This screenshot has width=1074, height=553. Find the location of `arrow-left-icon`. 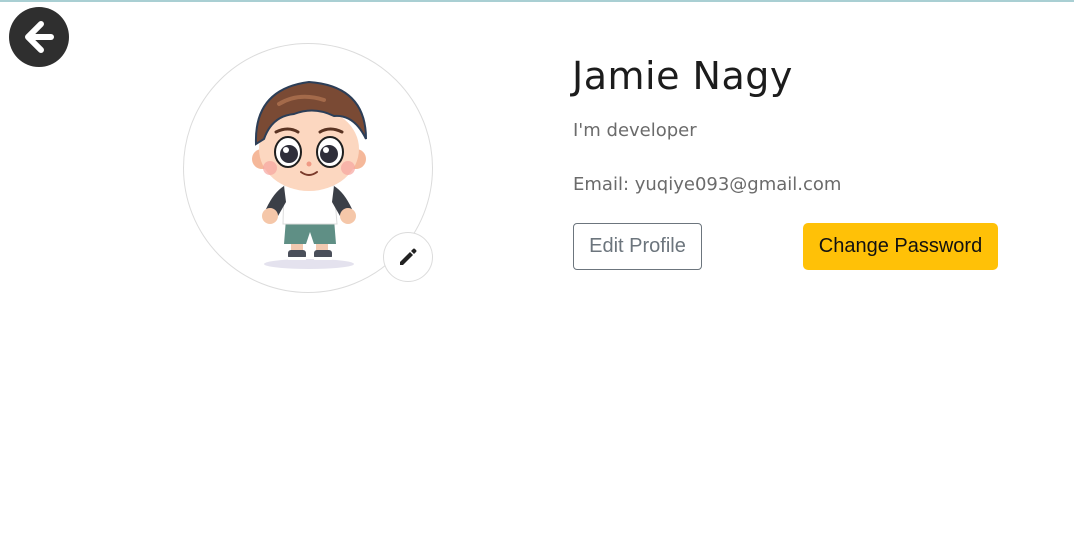

arrow-left-icon is located at coordinates (39, 37).